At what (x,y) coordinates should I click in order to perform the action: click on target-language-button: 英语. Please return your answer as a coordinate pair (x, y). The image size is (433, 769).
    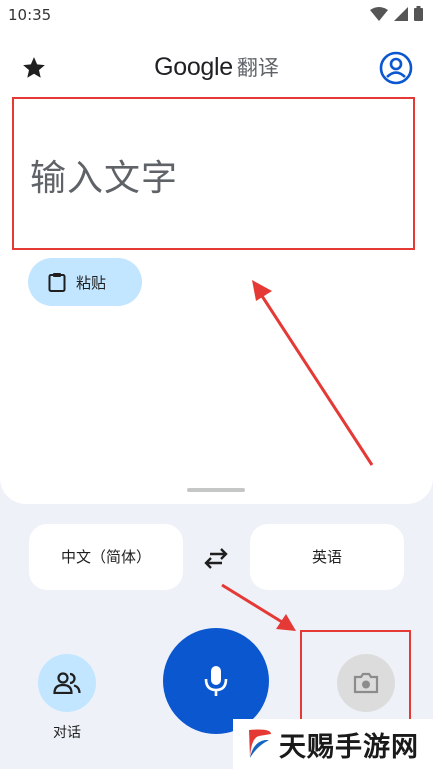
    Looking at the image, I should click on (327, 557).